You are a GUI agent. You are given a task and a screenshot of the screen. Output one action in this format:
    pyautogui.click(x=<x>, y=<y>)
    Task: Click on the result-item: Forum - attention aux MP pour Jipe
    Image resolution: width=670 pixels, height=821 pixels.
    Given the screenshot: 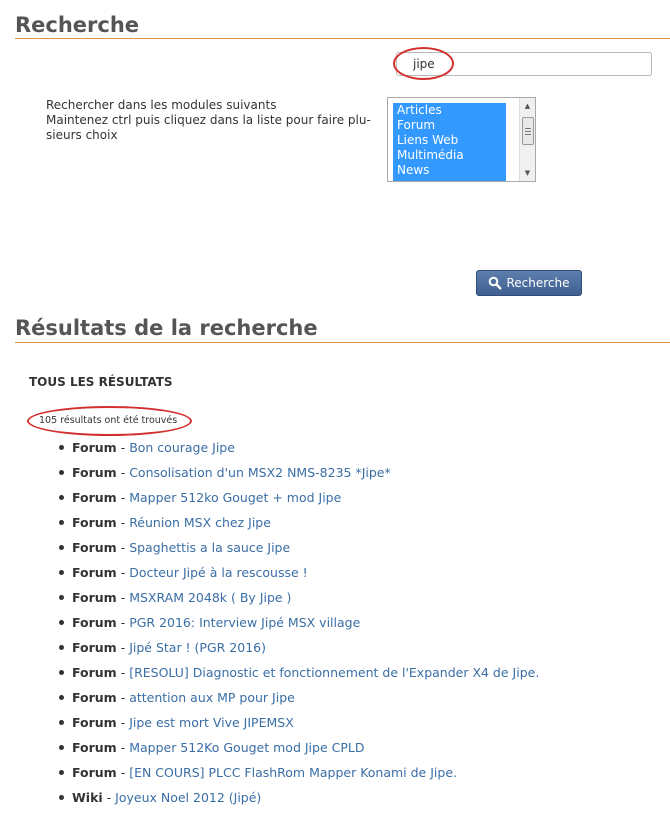 What is the action you would take?
    pyautogui.click(x=359, y=700)
    